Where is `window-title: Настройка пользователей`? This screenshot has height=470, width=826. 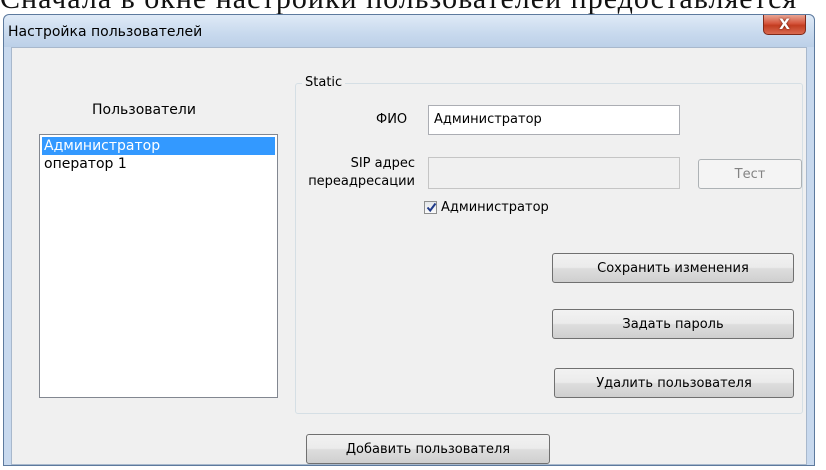
window-title: Настройка пользователей is located at coordinates (105, 32).